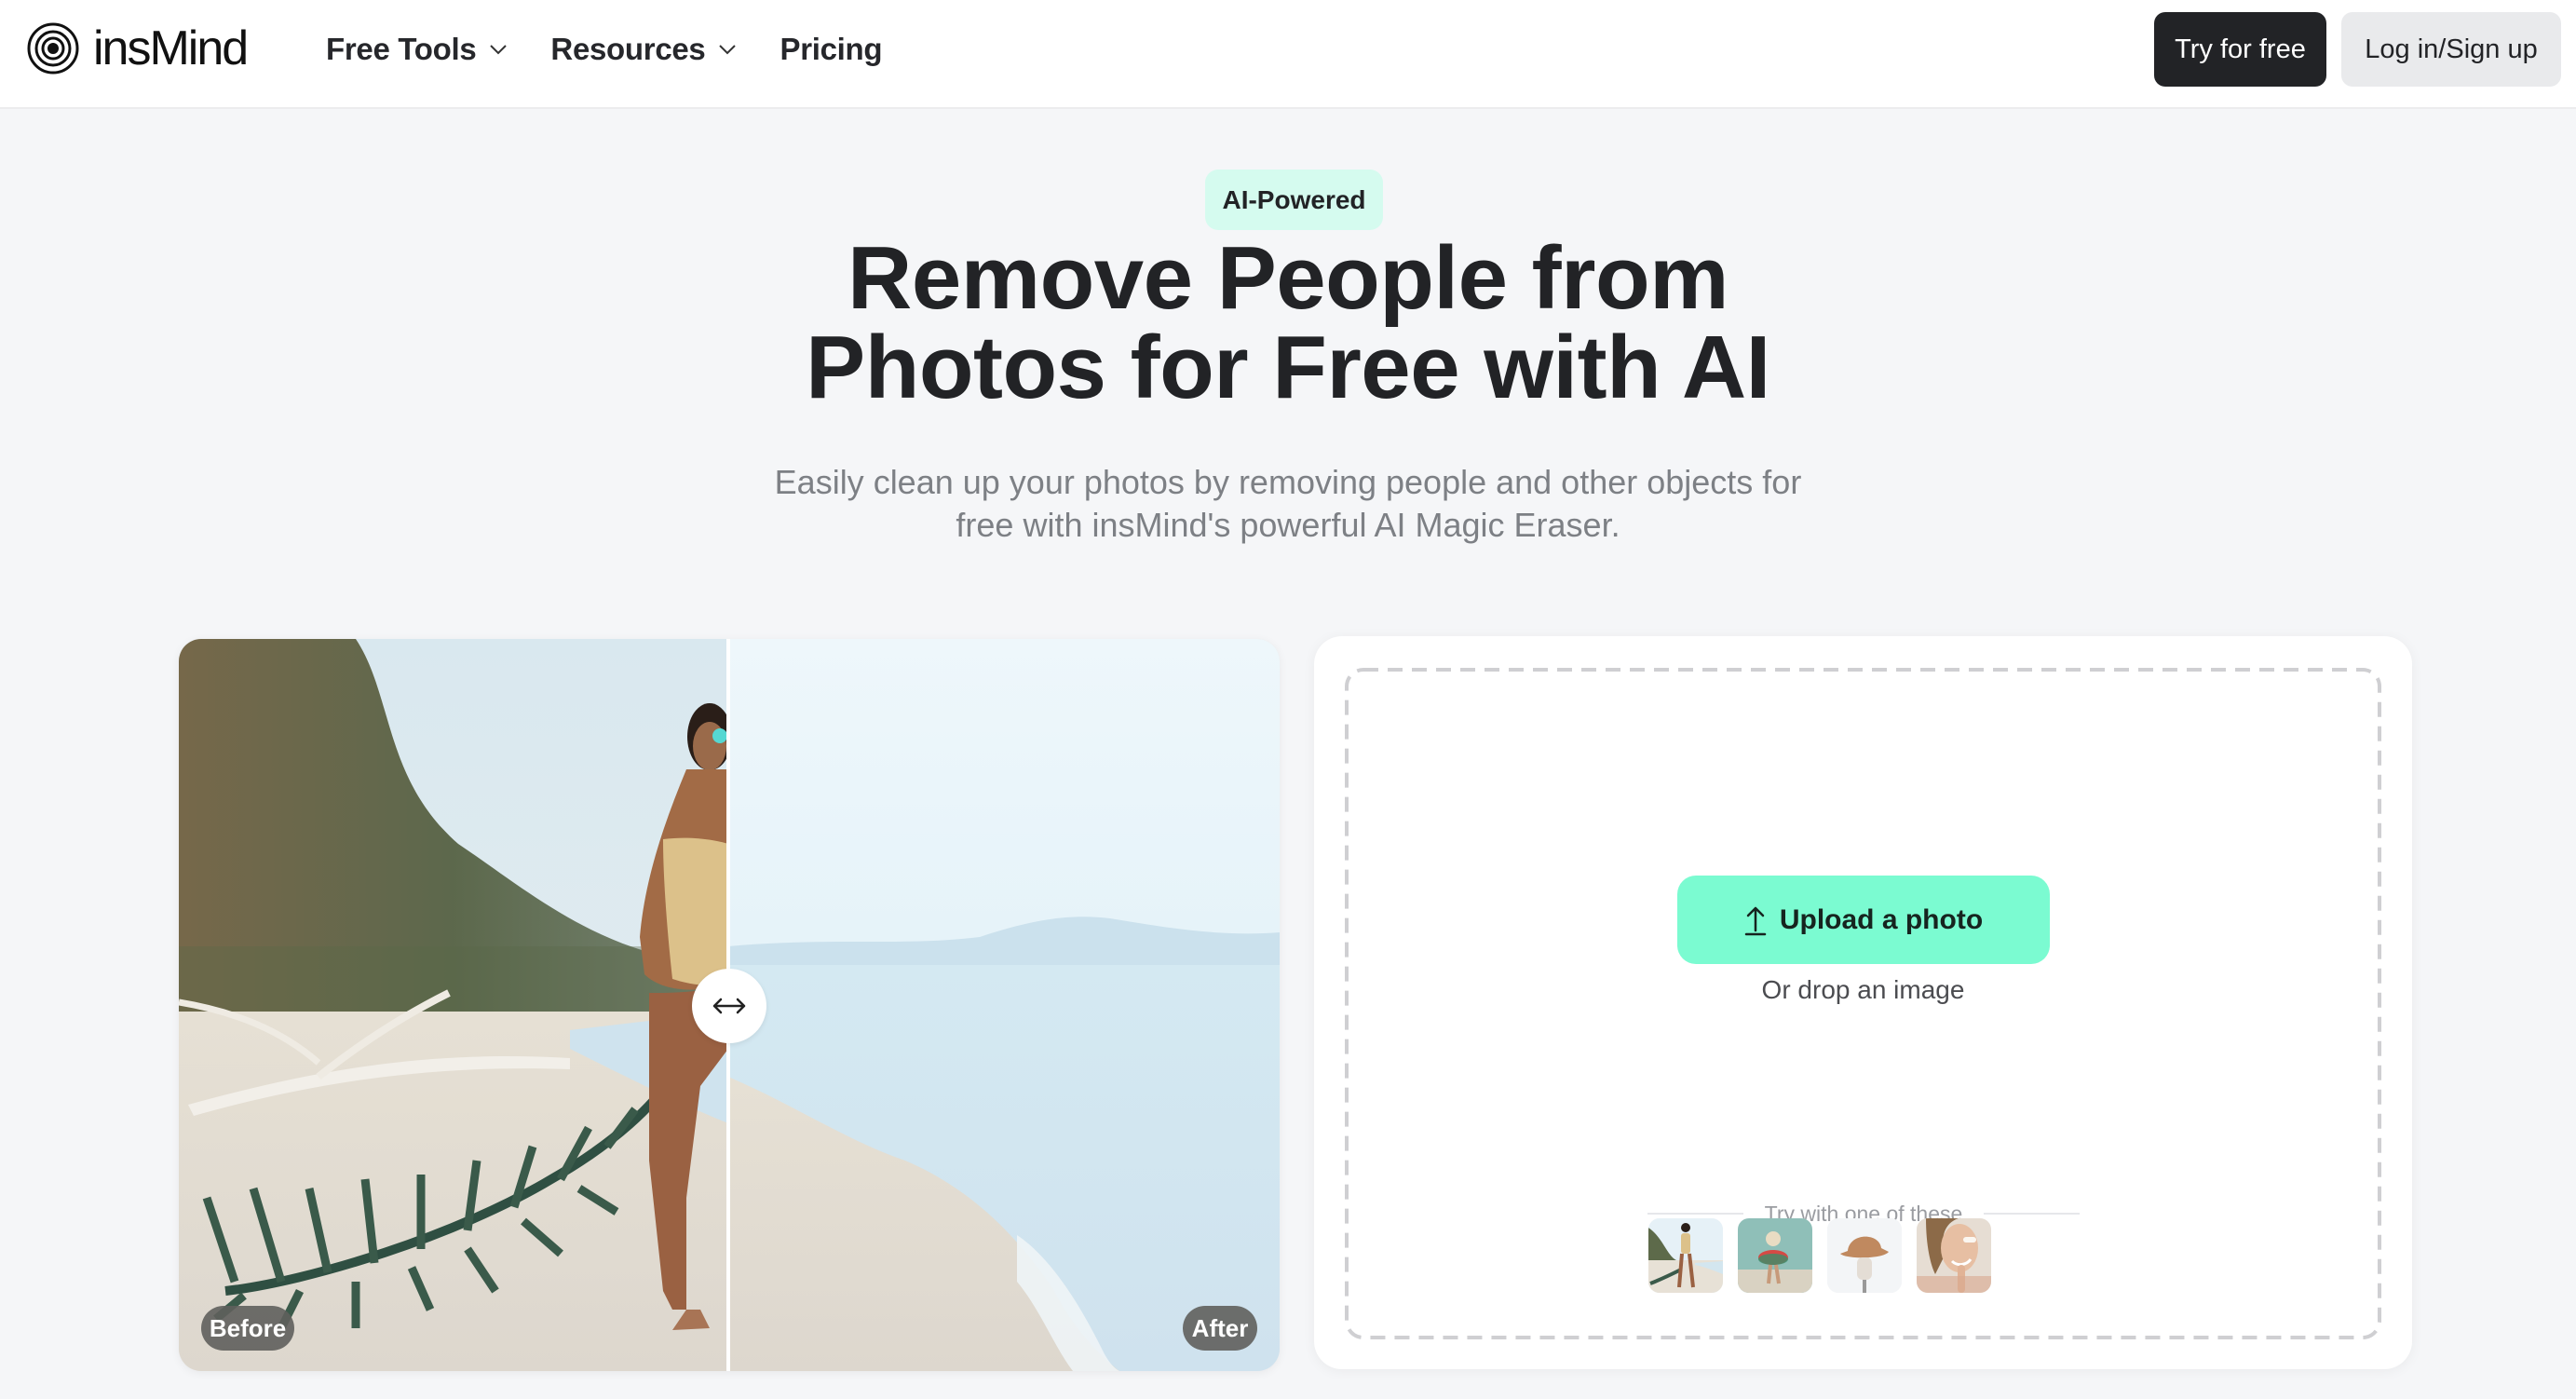 The image size is (2576, 1399). What do you see at coordinates (1863, 989) in the screenshot?
I see `drop-image-hint: Or drop an image` at bounding box center [1863, 989].